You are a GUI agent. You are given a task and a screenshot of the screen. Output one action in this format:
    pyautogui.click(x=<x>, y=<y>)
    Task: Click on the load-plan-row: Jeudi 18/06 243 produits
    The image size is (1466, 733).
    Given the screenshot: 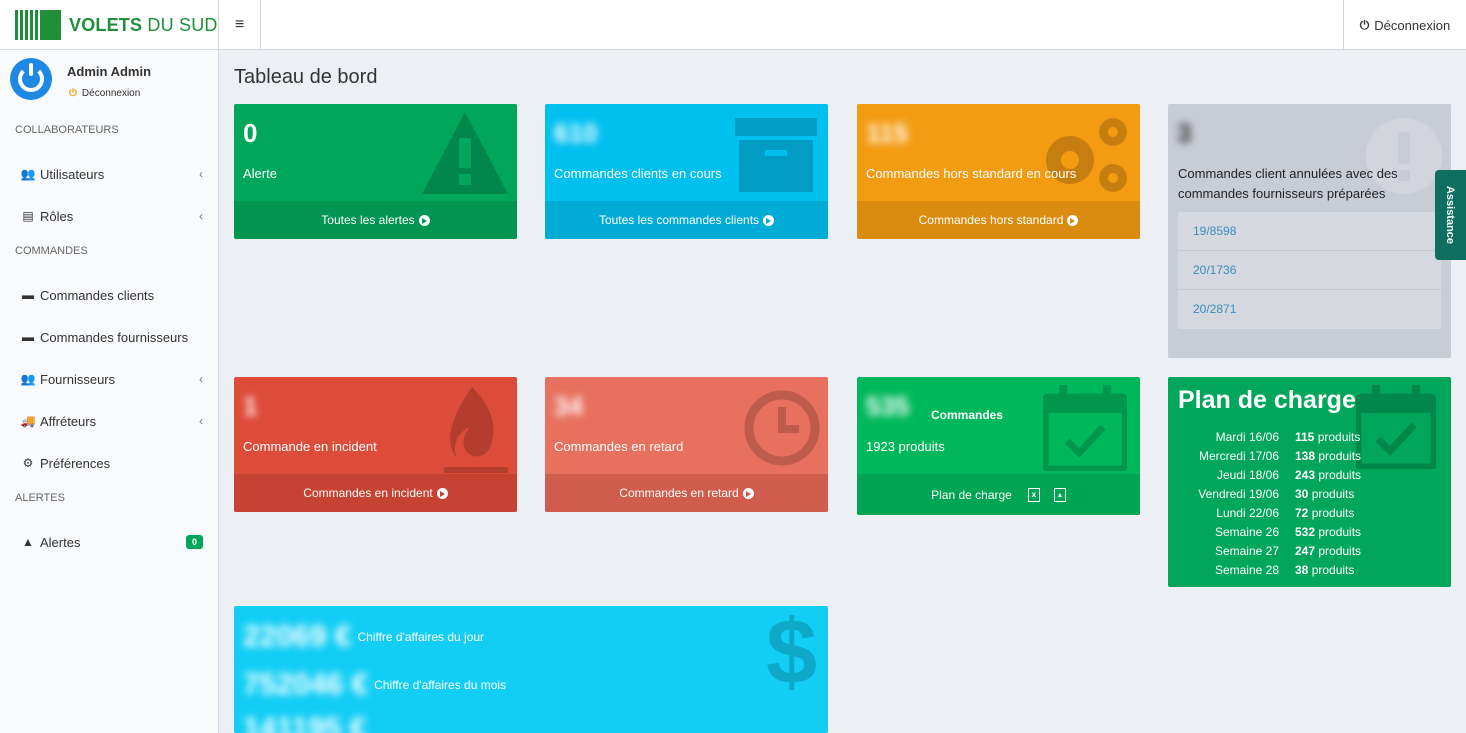 What is the action you would take?
    pyautogui.click(x=1271, y=474)
    